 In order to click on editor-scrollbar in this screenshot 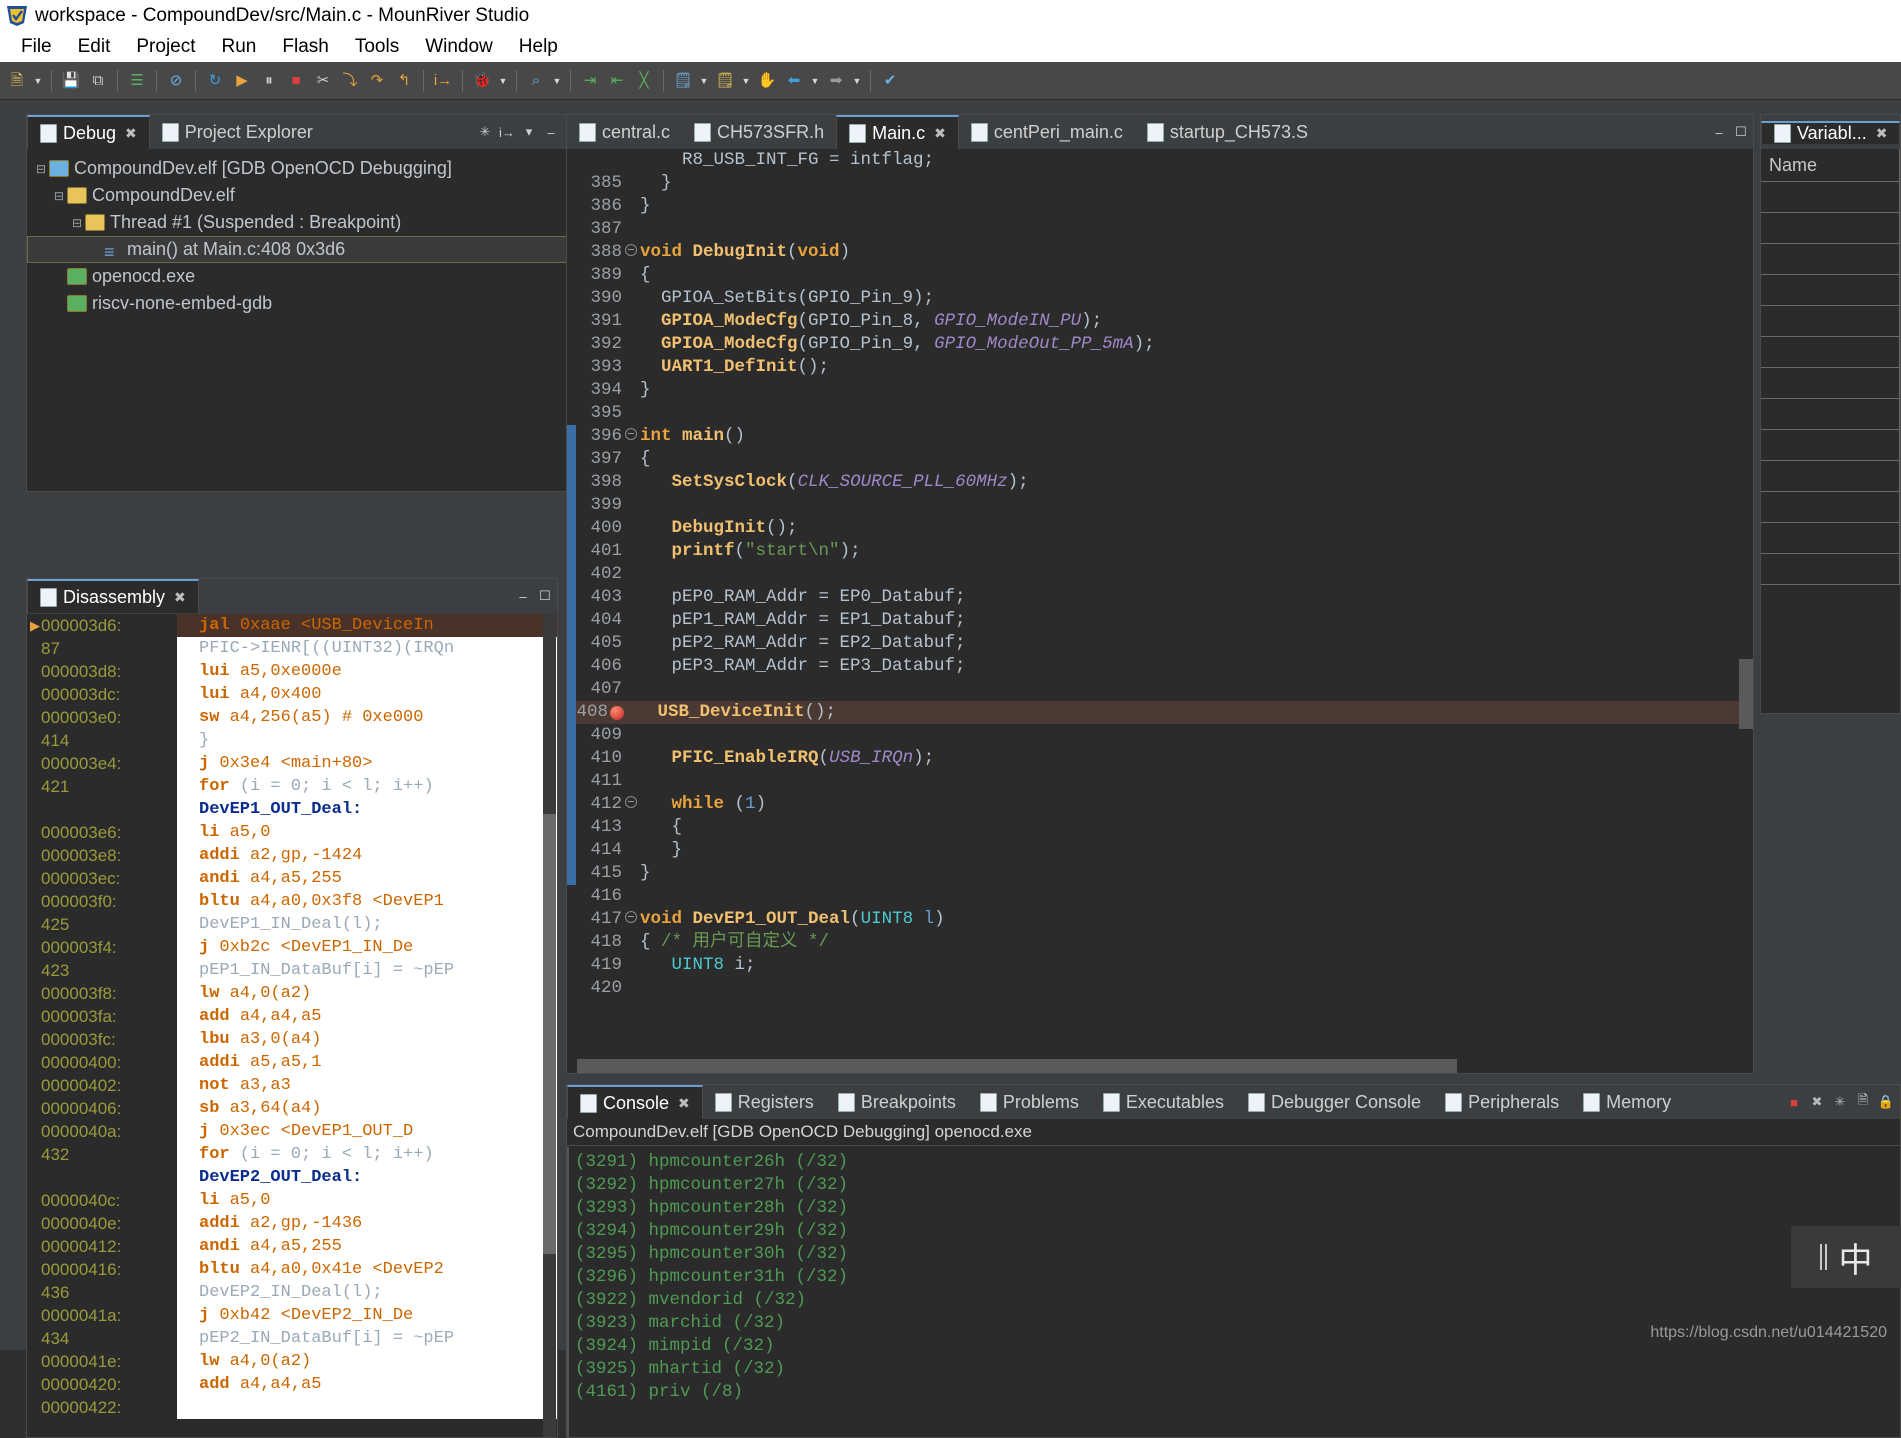, I will do `click(1746, 604)`.